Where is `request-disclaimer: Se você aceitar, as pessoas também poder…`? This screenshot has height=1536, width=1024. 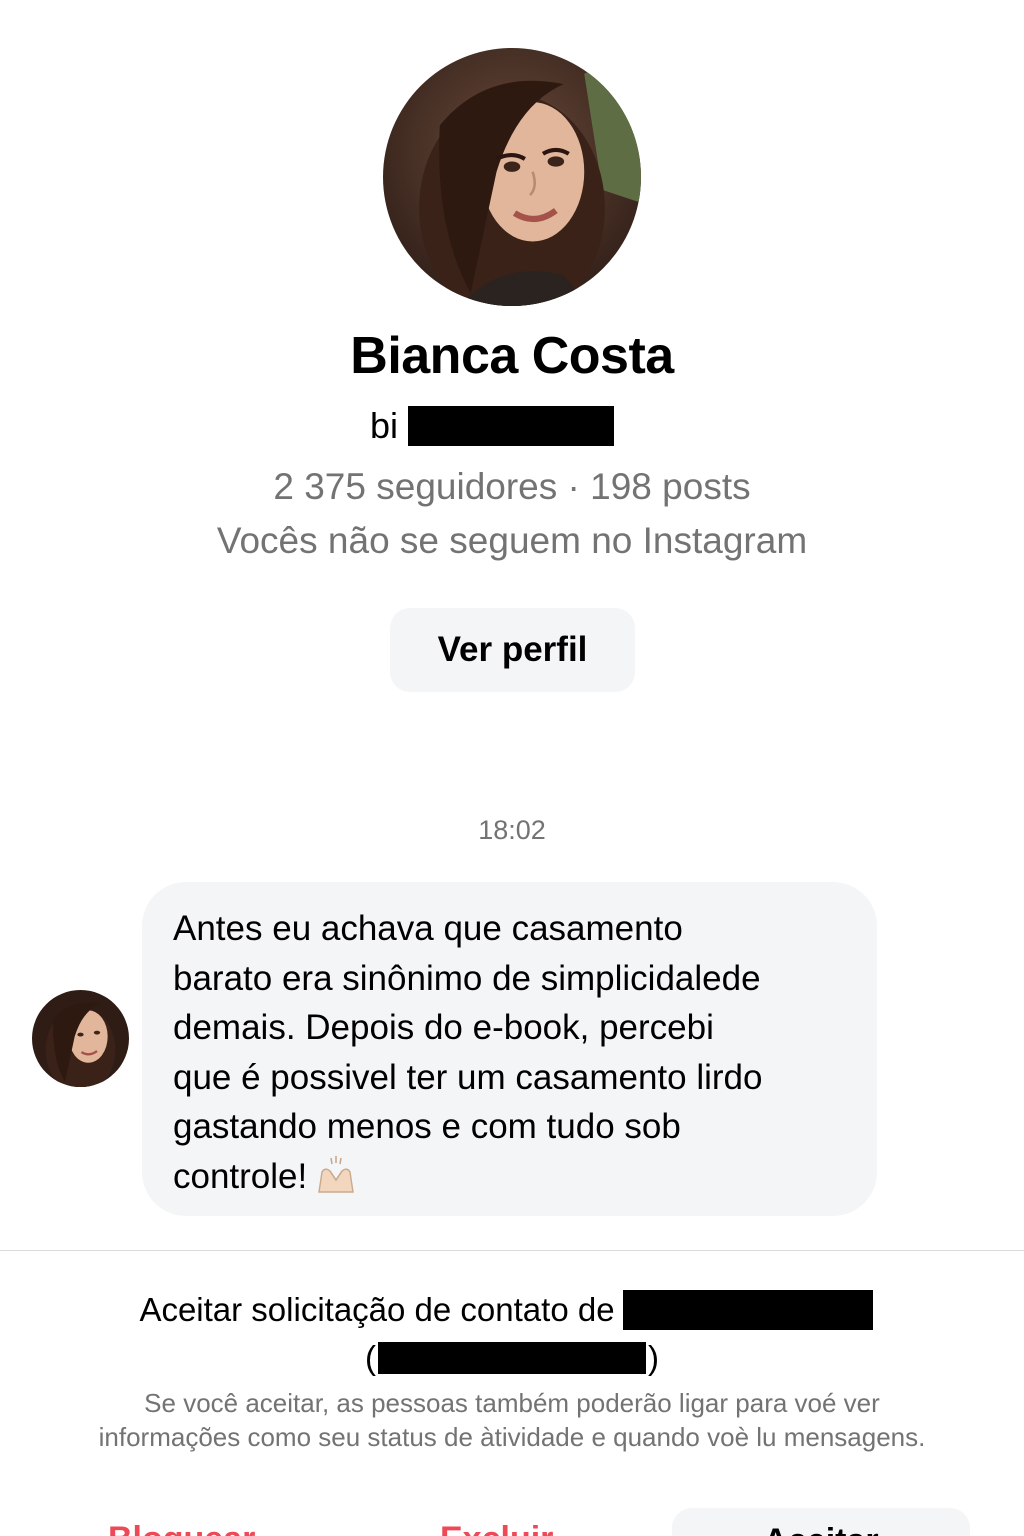
request-disclaimer: Se você aceitar, as pessoas também poder… is located at coordinates (512, 1420).